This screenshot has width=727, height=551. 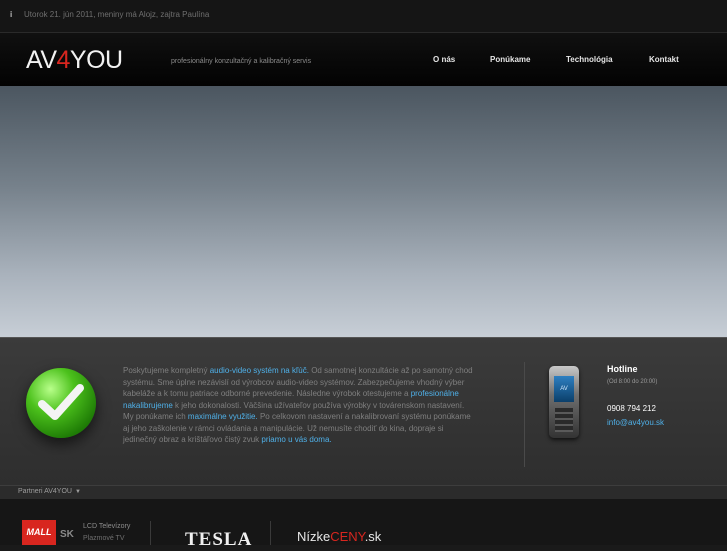 I want to click on mall-plazma-link: Plazmové TV, so click(x=104, y=538).